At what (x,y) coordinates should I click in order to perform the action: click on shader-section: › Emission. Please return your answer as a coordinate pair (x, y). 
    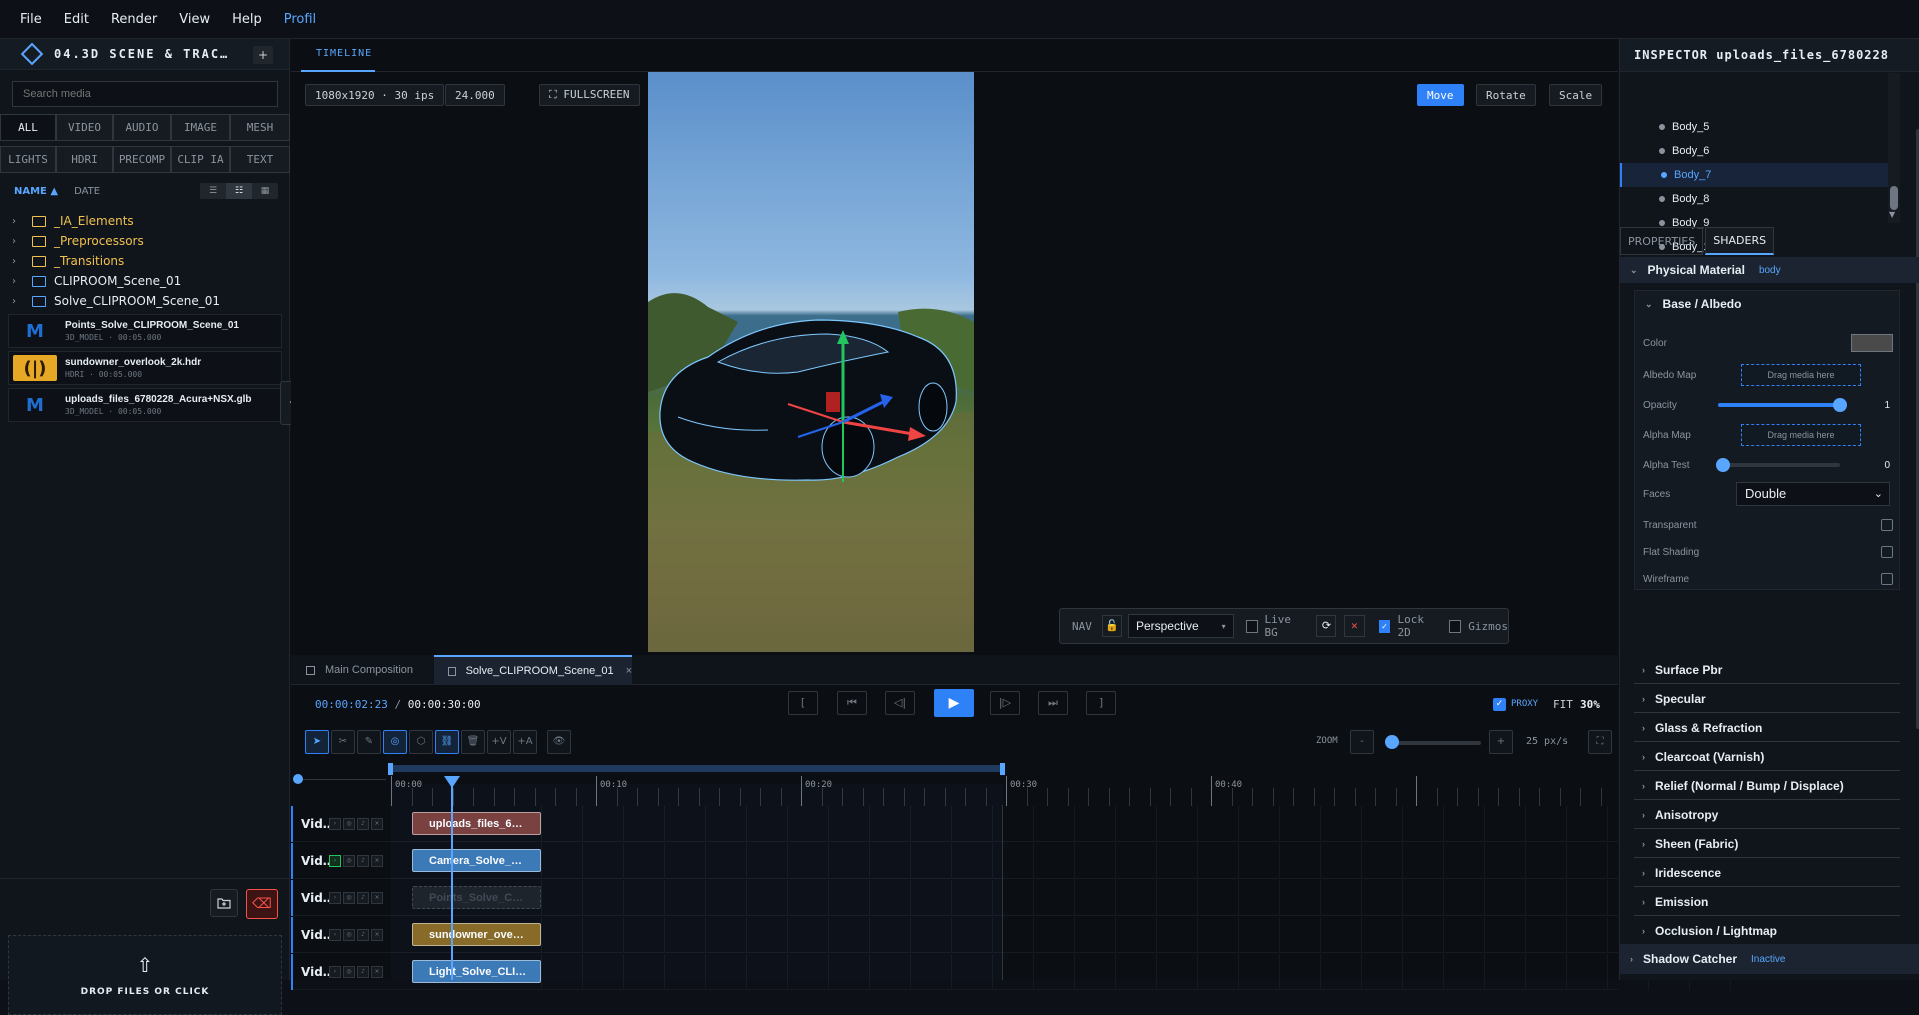
    Looking at the image, I should click on (1767, 902).